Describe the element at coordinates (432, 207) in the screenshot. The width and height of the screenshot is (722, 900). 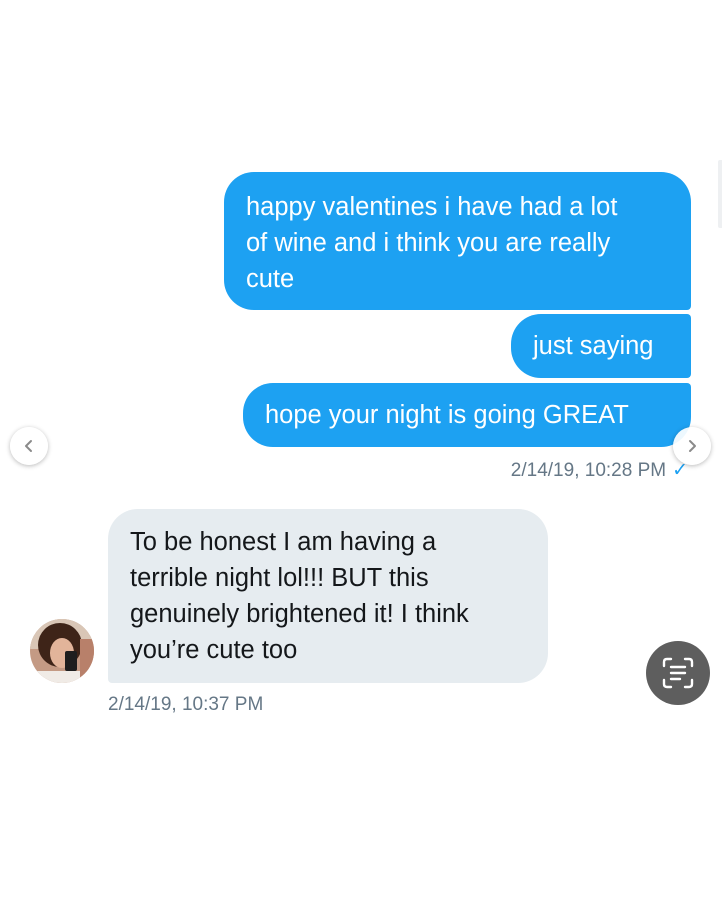
I see `message-text-line: happy valentines i have had a lot` at that location.